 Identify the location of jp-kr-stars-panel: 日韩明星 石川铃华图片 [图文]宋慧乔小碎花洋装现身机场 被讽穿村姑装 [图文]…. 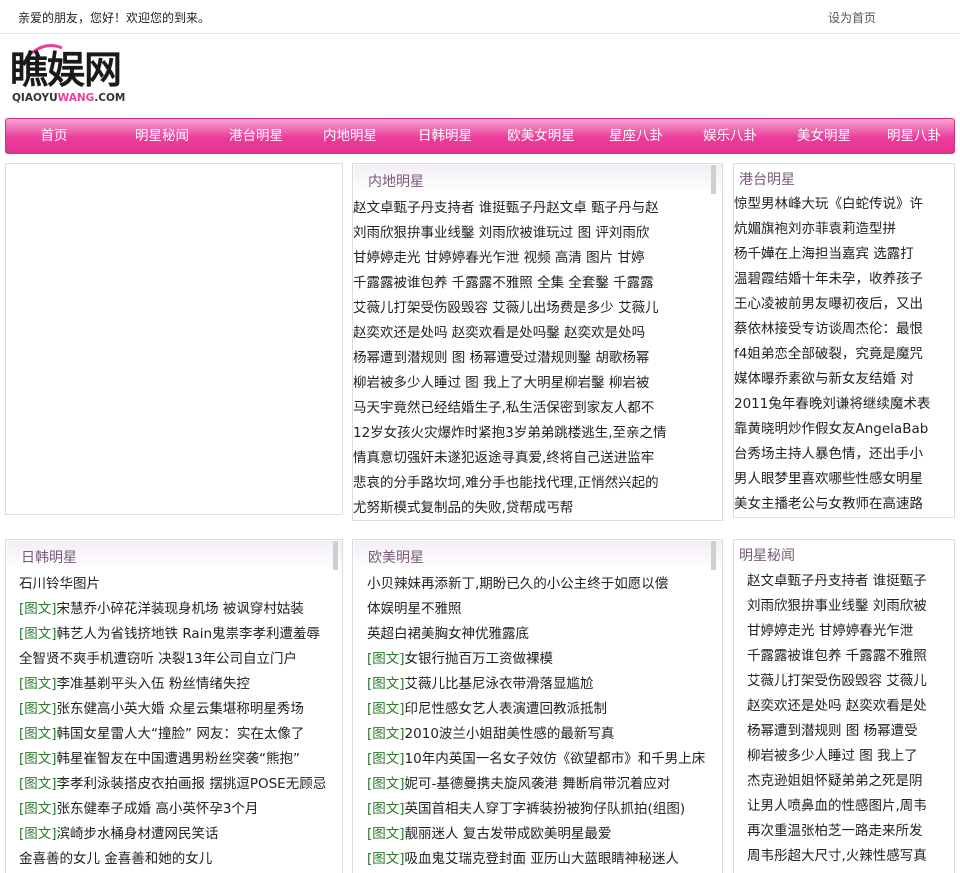
(174, 706).